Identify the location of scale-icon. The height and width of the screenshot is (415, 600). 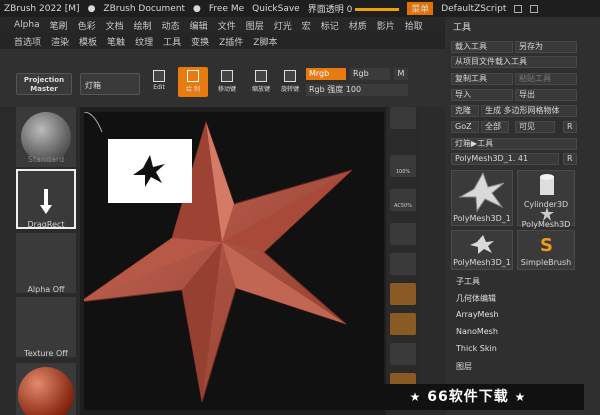
(261, 76).